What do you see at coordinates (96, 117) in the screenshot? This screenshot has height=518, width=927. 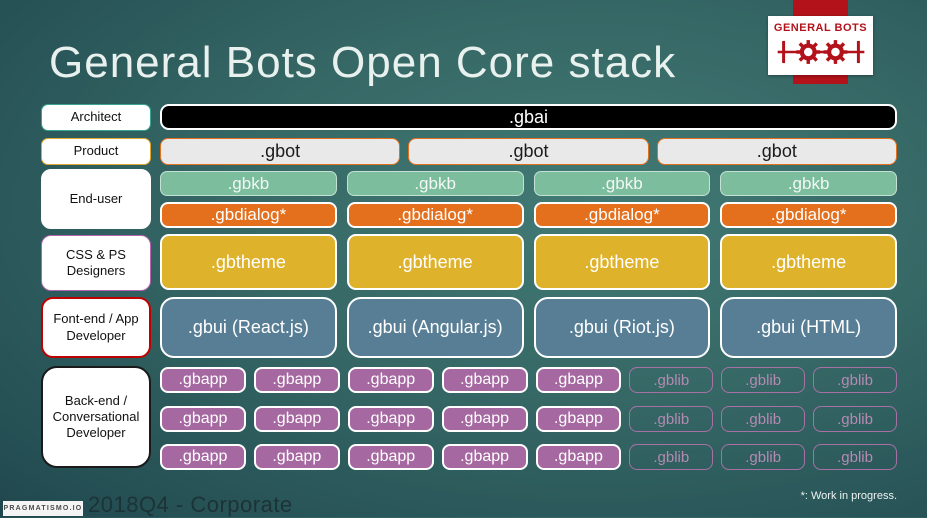 I see `role-label-architect: Architect` at bounding box center [96, 117].